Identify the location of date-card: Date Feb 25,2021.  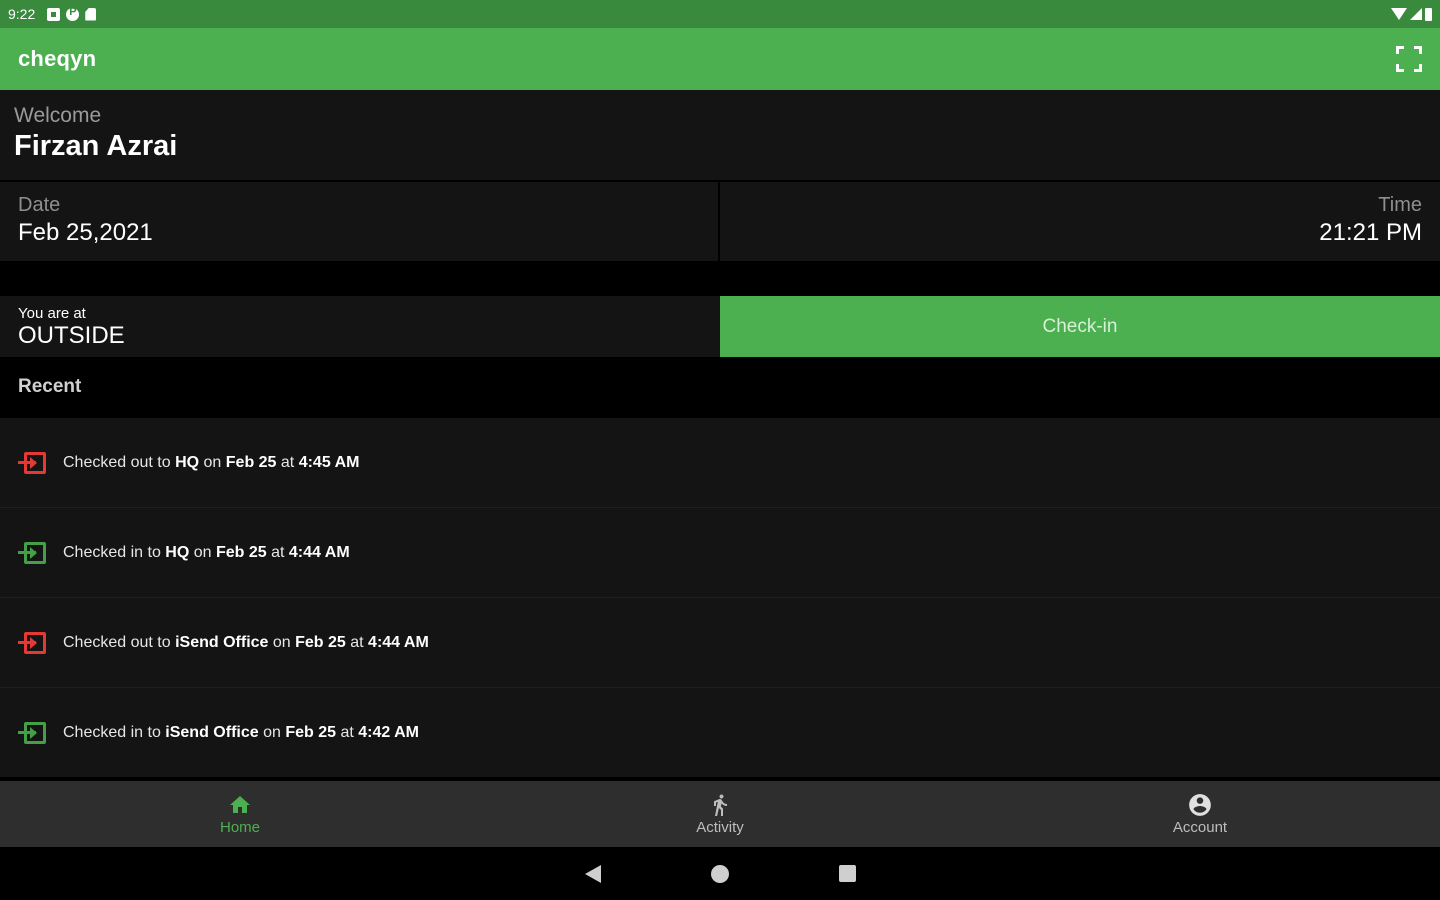
(359, 221).